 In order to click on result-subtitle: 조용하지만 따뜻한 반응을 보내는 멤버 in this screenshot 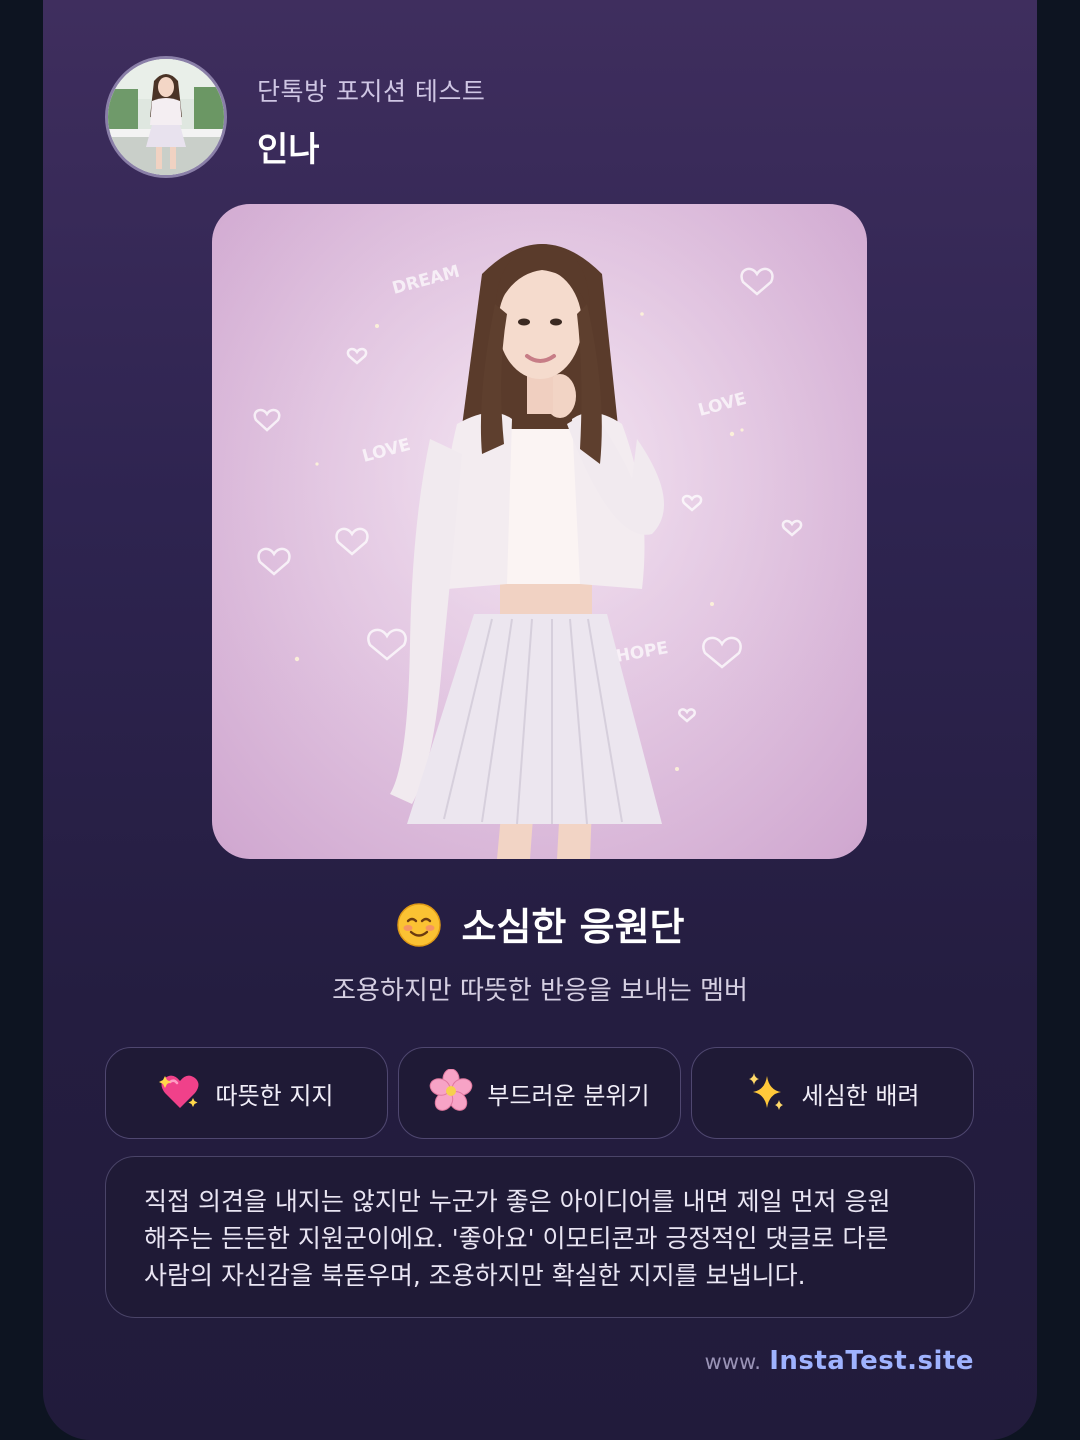, I will do `click(540, 991)`.